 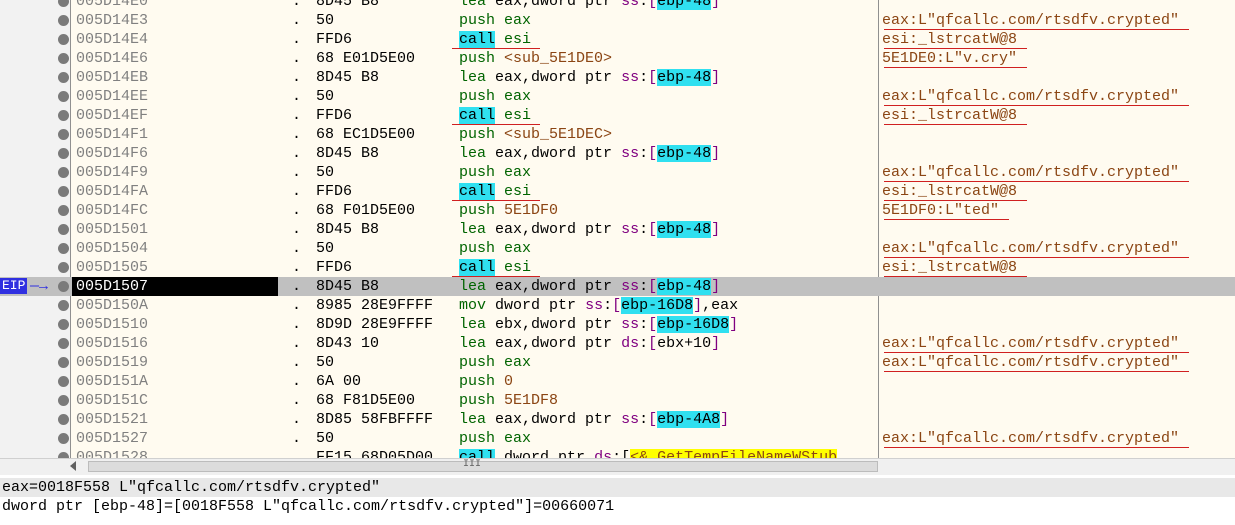 What do you see at coordinates (175, 96) in the screenshot?
I see `instruction-address: 005D14EE` at bounding box center [175, 96].